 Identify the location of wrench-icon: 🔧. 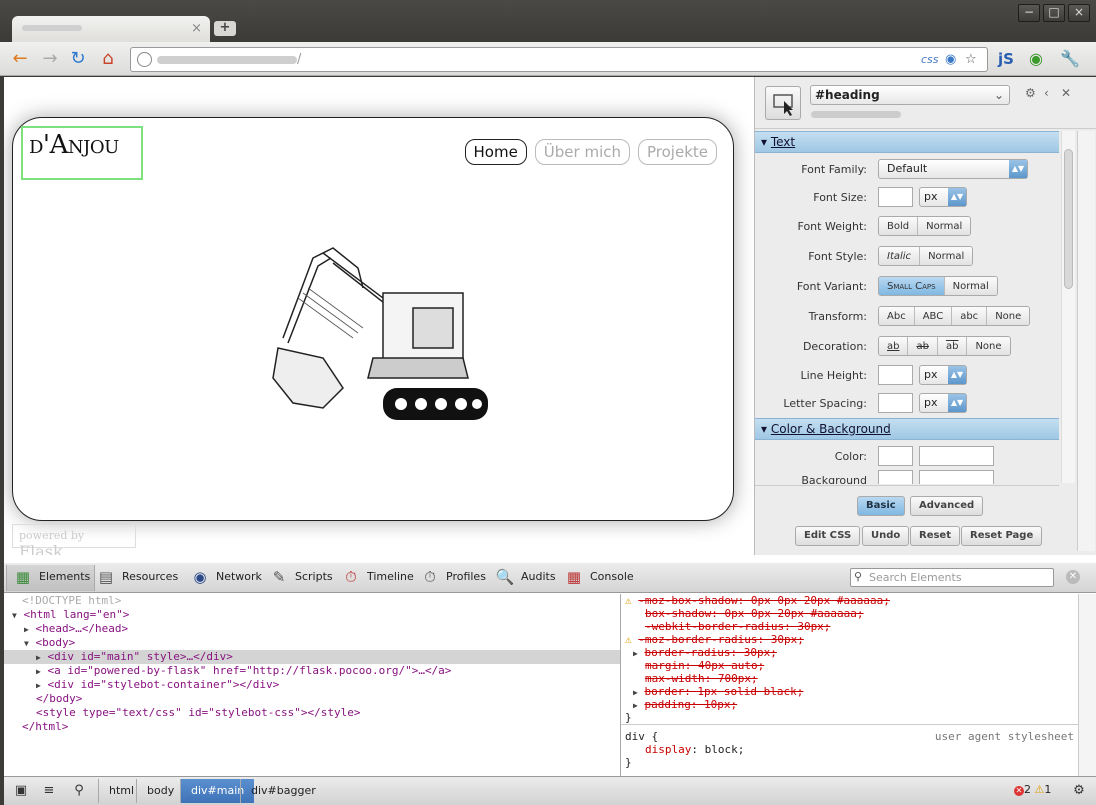
(1070, 59).